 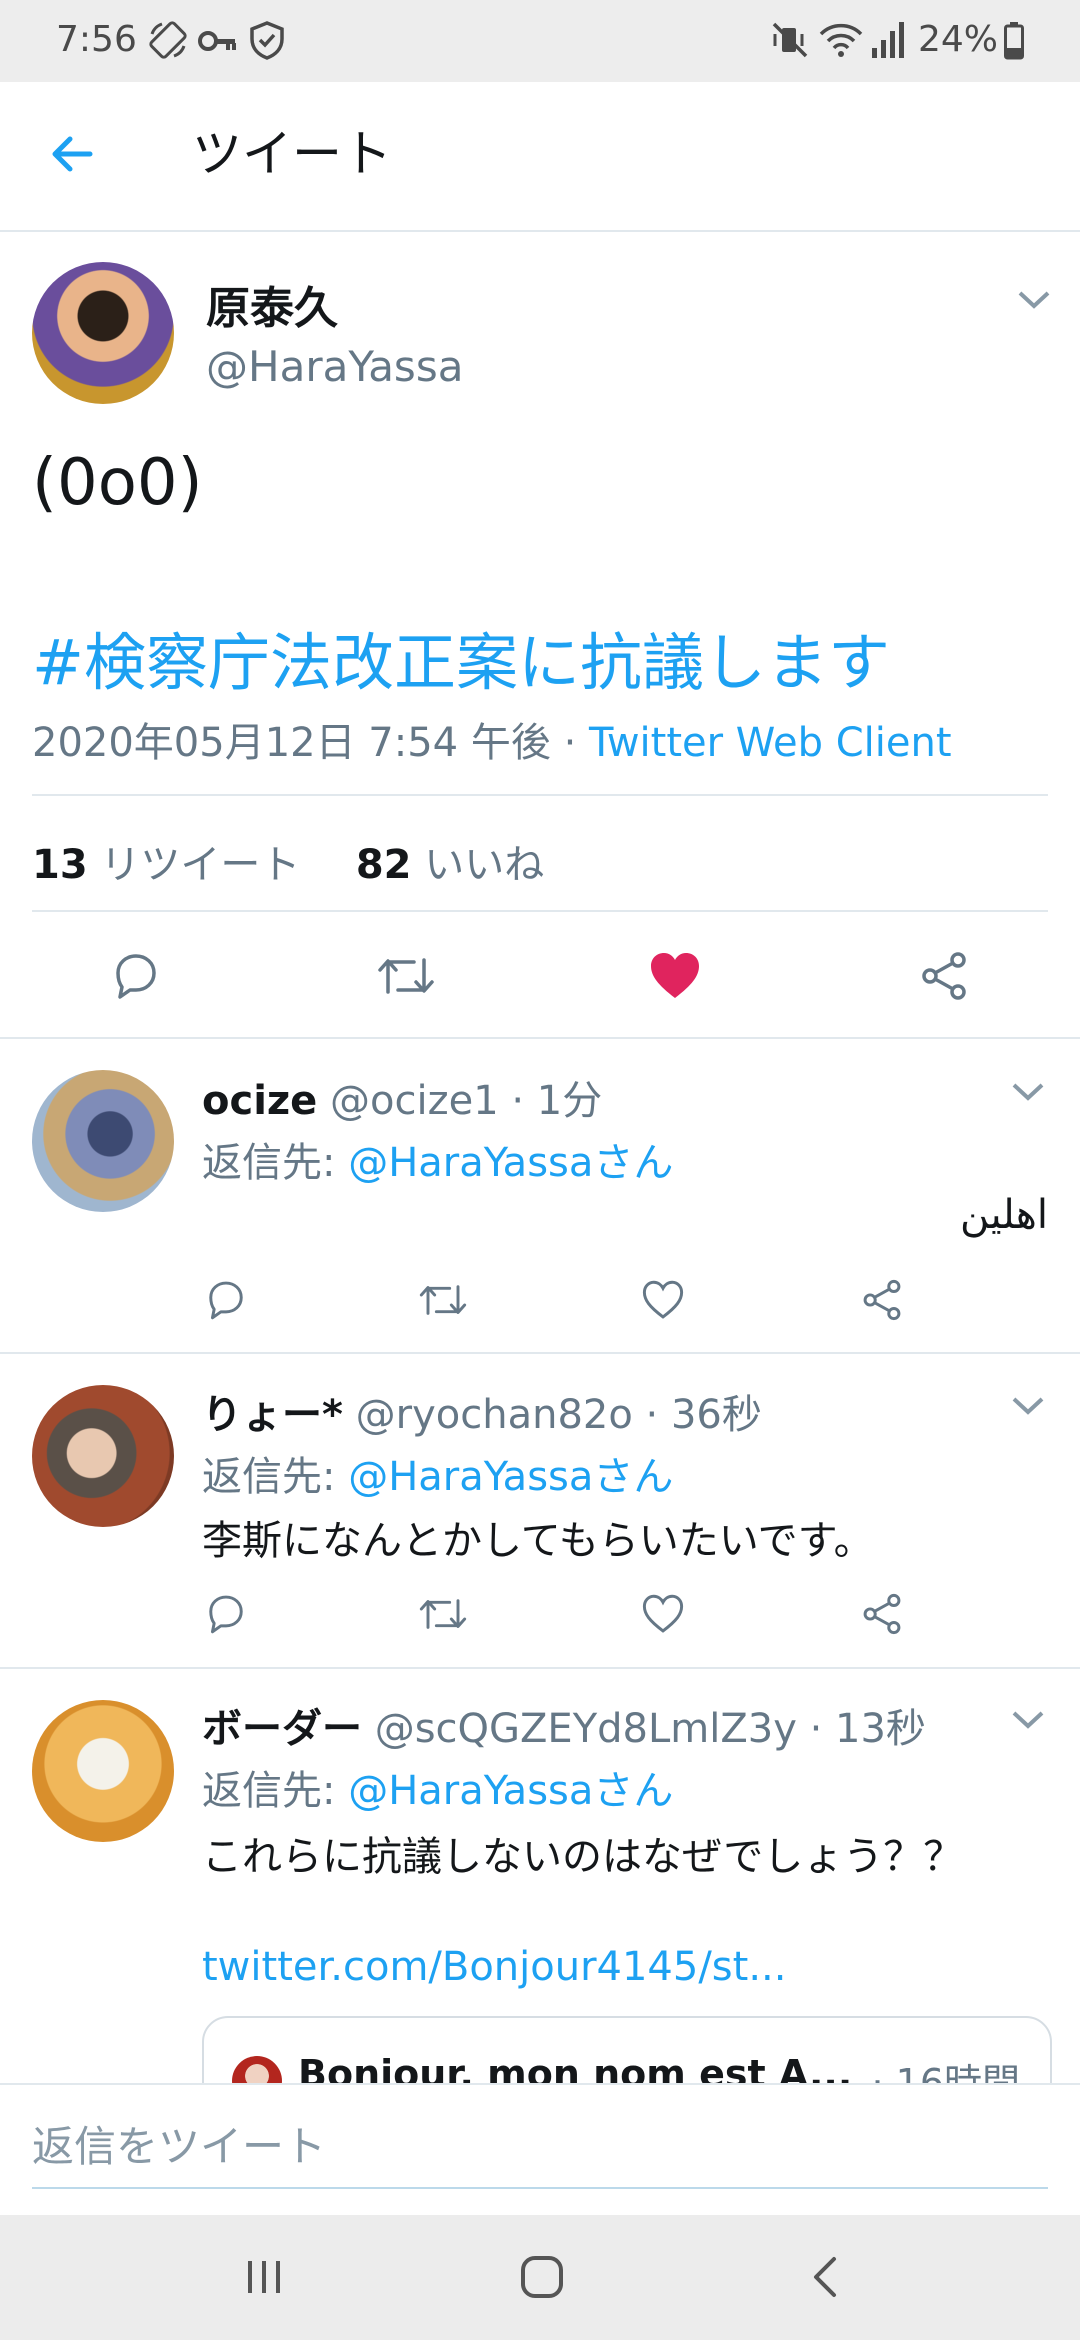 I want to click on reply-input, so click(x=540, y=2147).